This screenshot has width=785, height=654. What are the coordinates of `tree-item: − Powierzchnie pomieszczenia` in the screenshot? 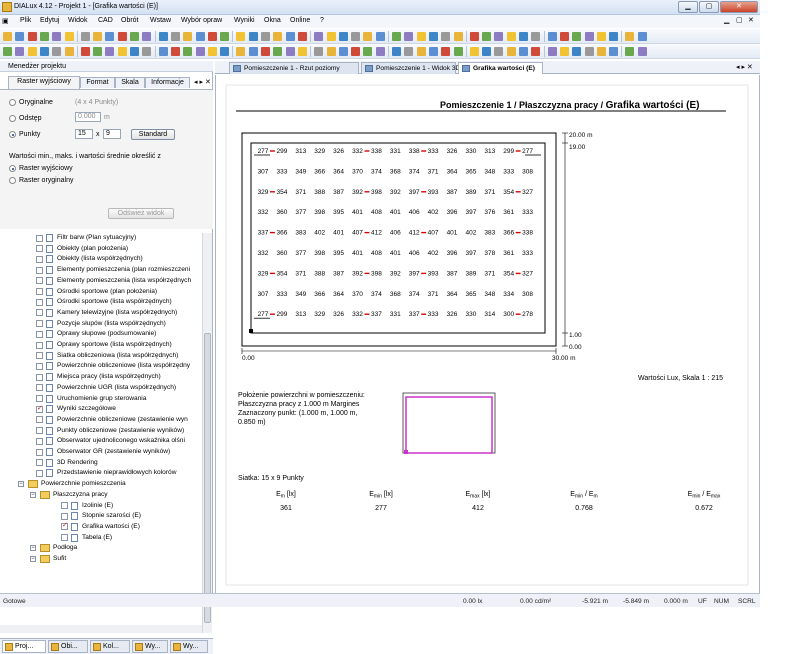 It's located at (101, 484).